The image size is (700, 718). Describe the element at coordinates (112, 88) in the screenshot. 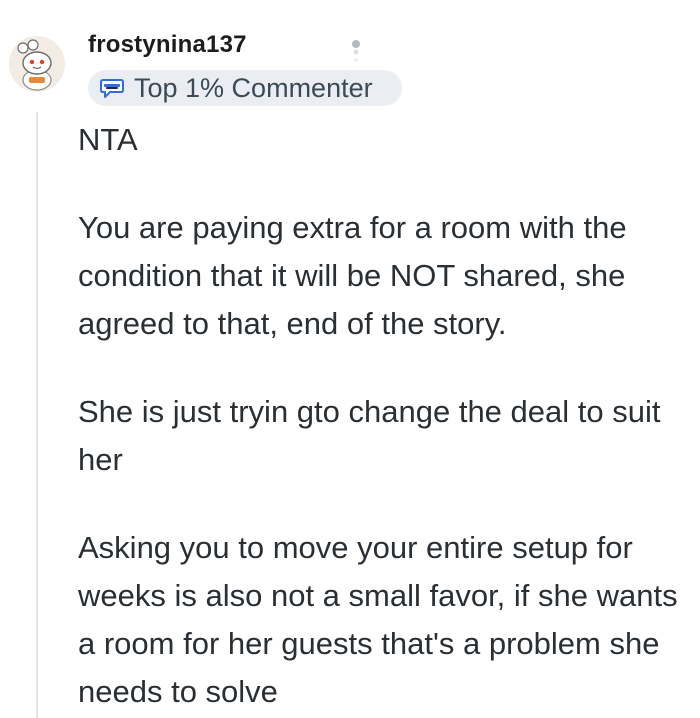

I see `commenter-badge-icon` at that location.